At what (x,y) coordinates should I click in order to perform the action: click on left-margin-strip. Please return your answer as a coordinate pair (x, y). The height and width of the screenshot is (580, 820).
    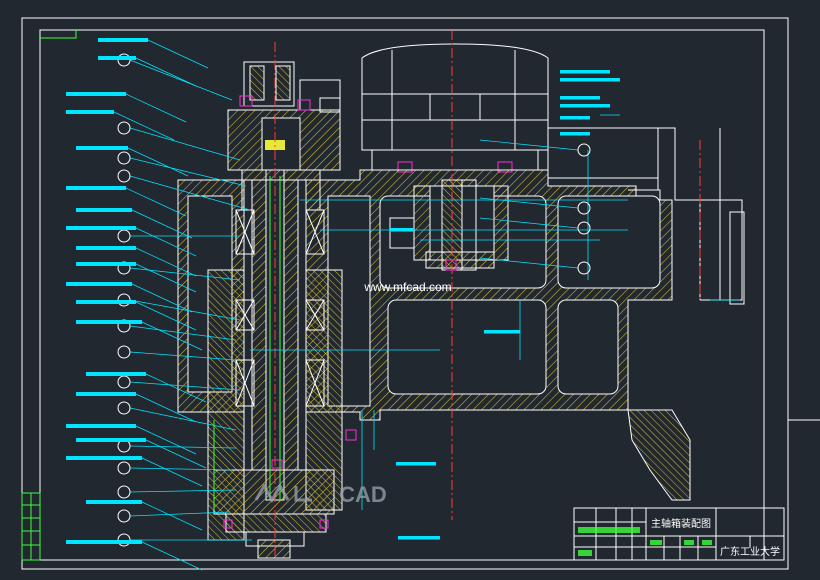
    Looking at the image, I should click on (31, 526).